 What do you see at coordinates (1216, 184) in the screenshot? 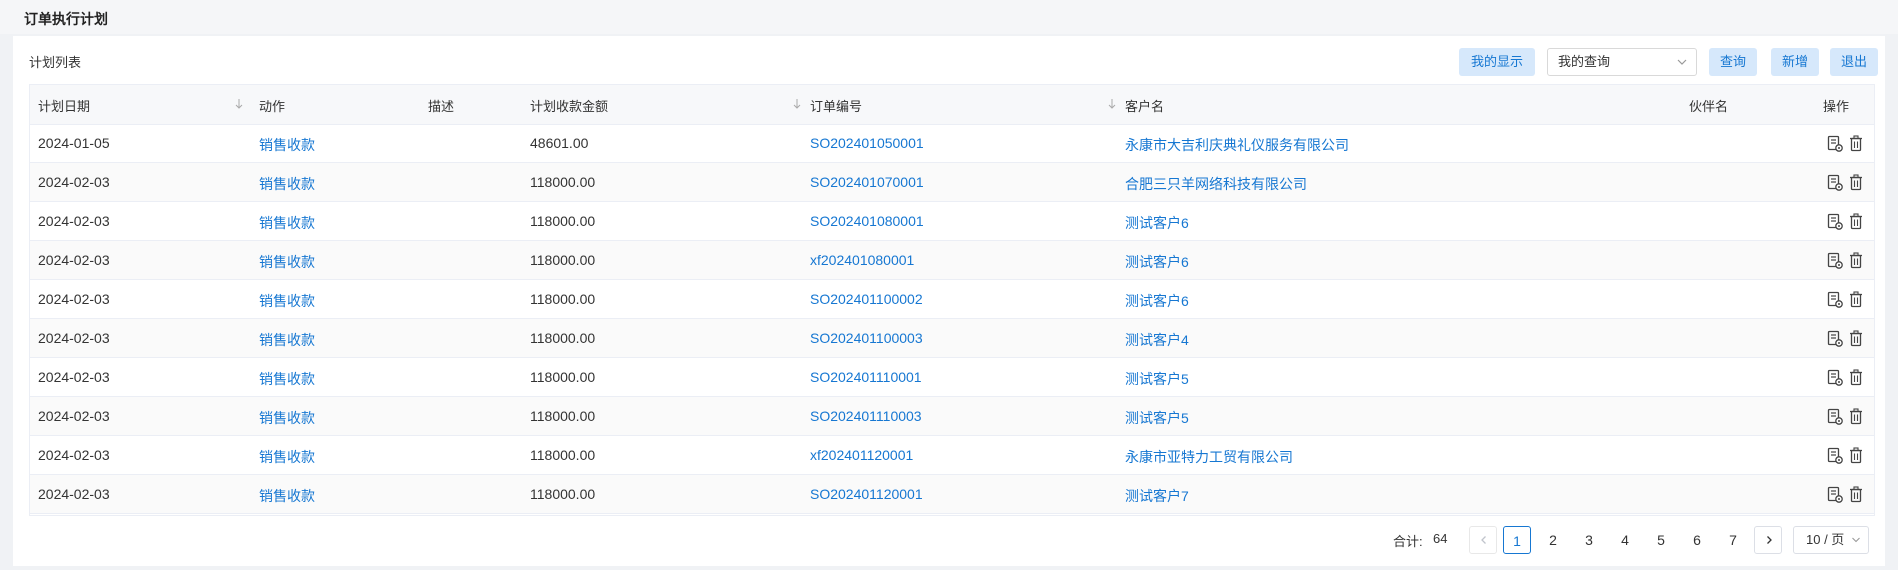
I see `cell-customer-link: 合肥三只羊网络科技有限公司` at bounding box center [1216, 184].